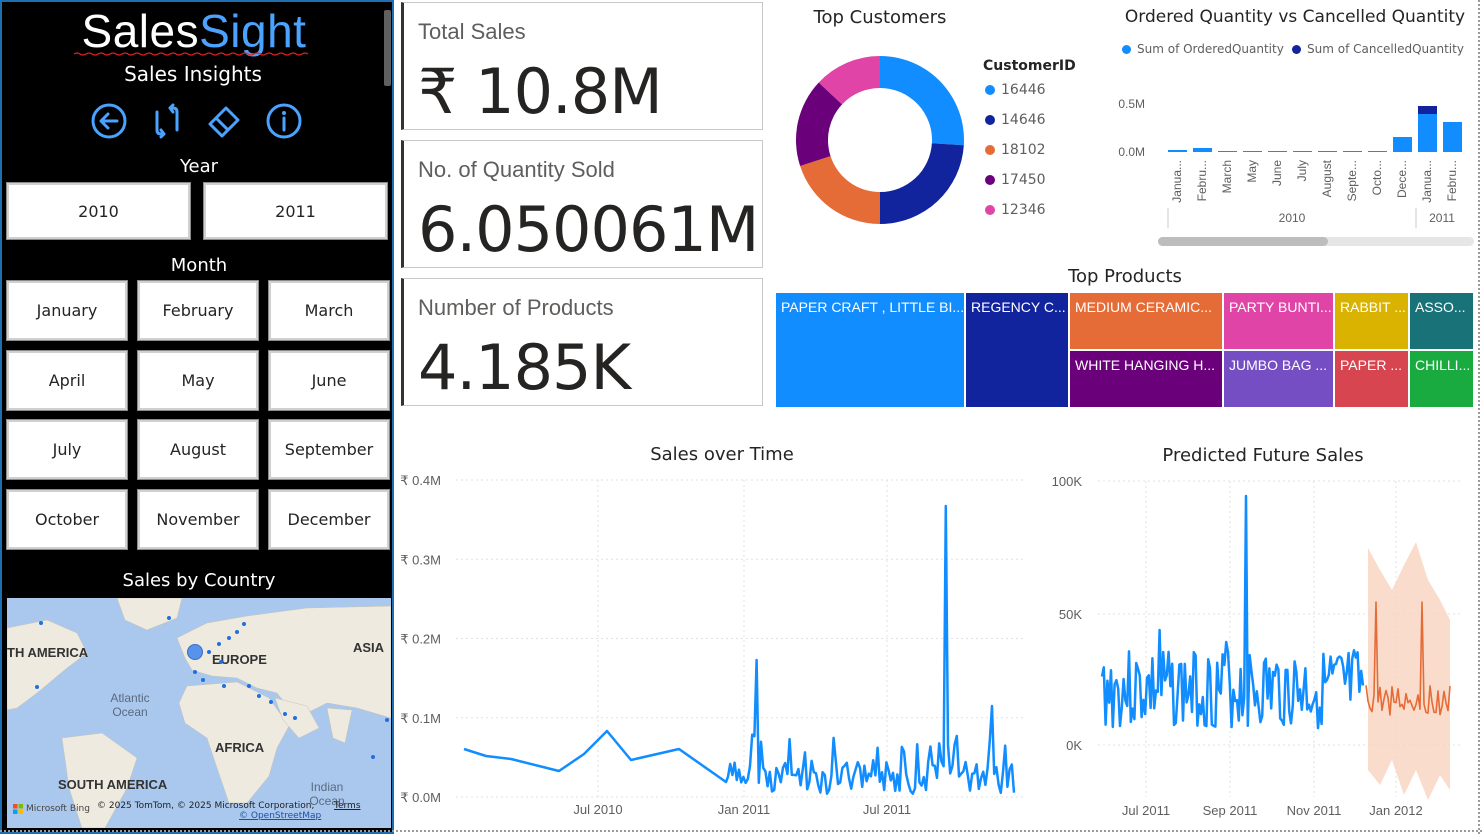 The height and width of the screenshot is (834, 1482). Describe the element at coordinates (1023, 90) in the screenshot. I see `legend-label: 16446` at that location.